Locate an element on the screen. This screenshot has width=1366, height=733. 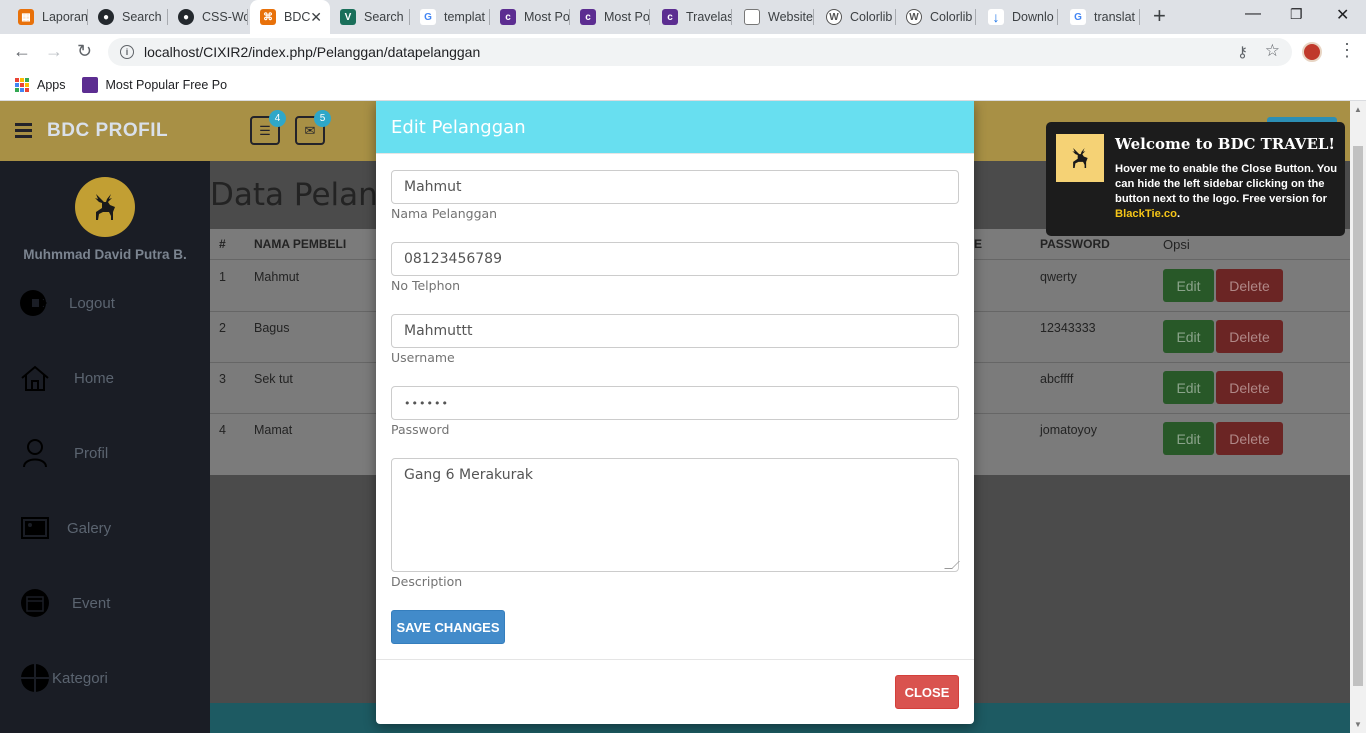
apps-bookmark: Apps is located at coordinates (51, 85).